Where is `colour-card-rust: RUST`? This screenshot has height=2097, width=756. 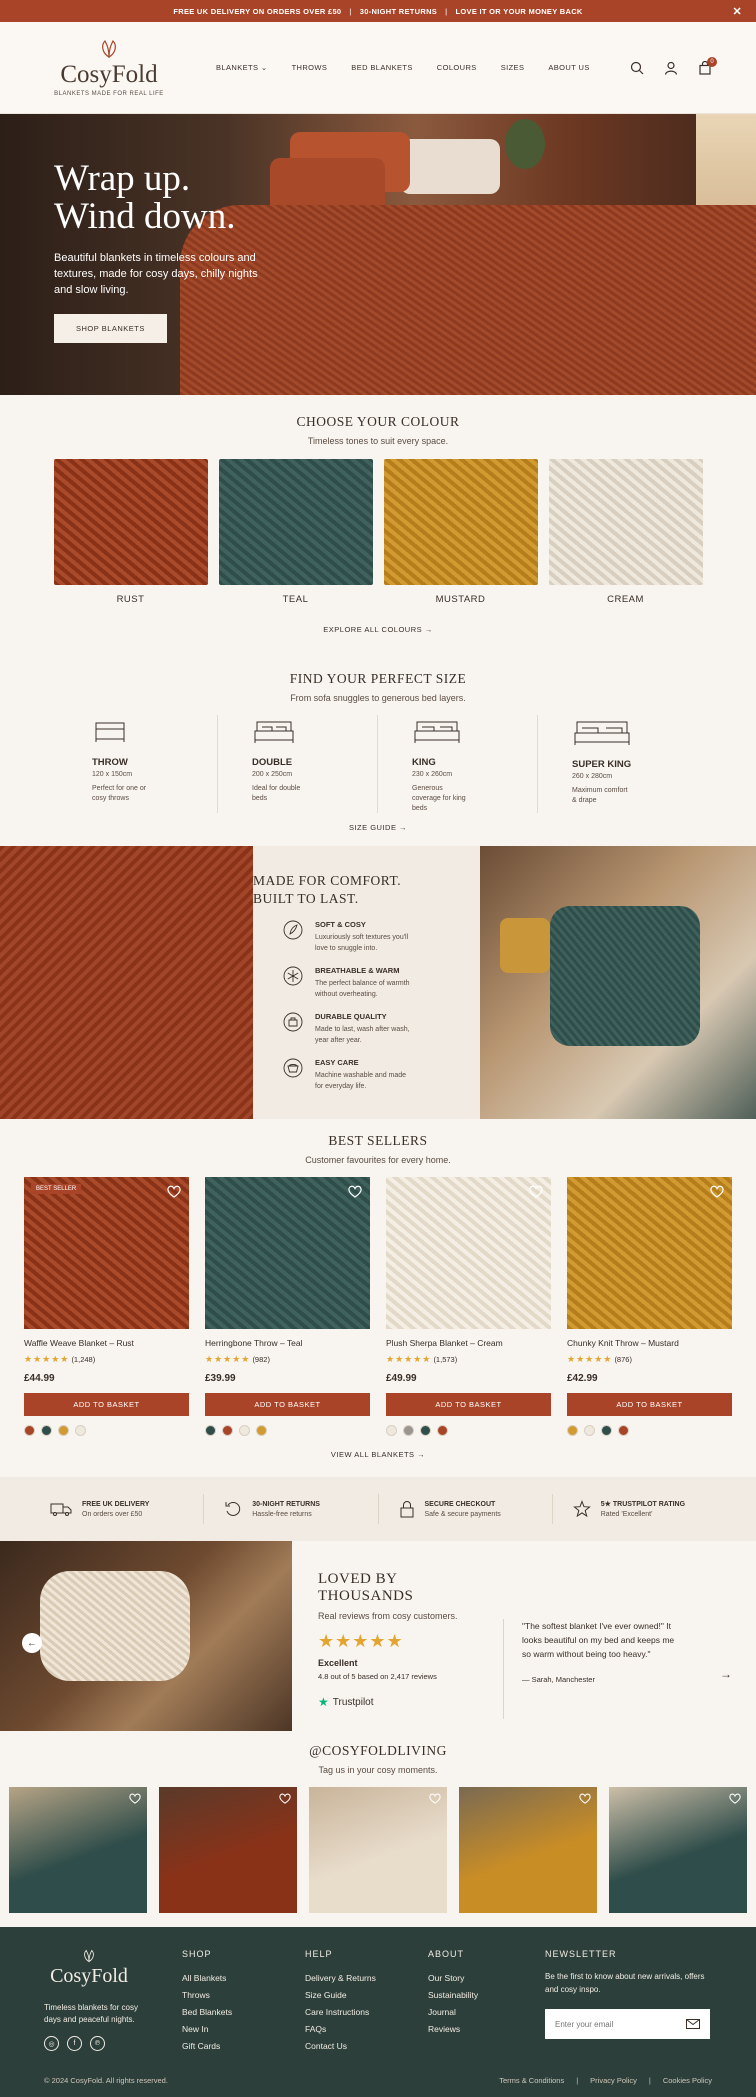 colour-card-rust: RUST is located at coordinates (130, 532).